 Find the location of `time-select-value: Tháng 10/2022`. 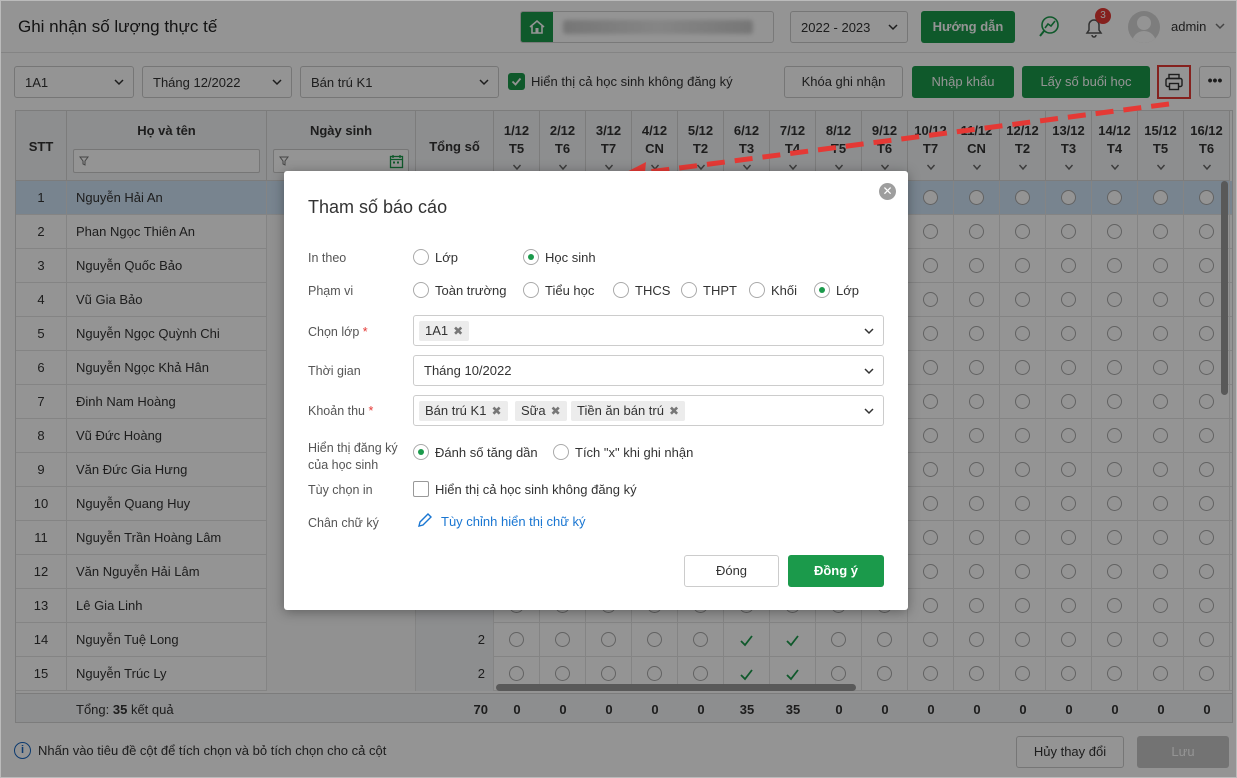

time-select-value: Tháng 10/2022 is located at coordinates (468, 370).